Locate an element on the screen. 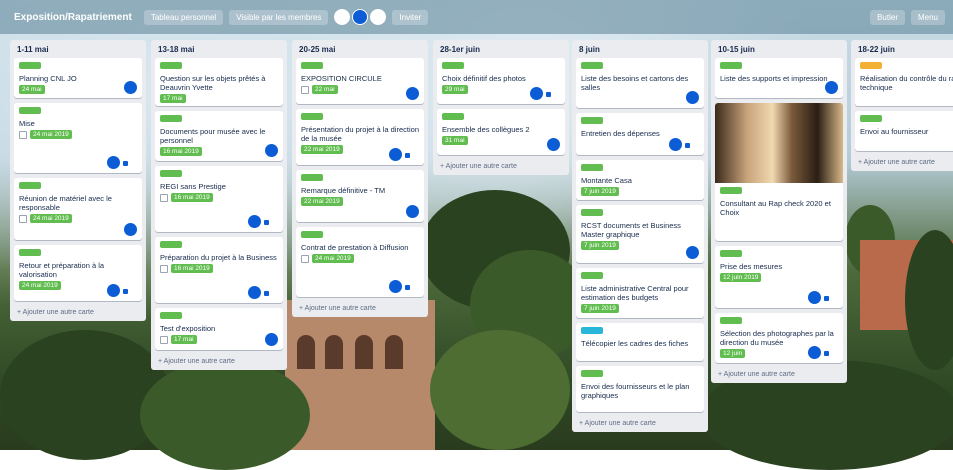  invite-button: Inviter is located at coordinates (410, 17).